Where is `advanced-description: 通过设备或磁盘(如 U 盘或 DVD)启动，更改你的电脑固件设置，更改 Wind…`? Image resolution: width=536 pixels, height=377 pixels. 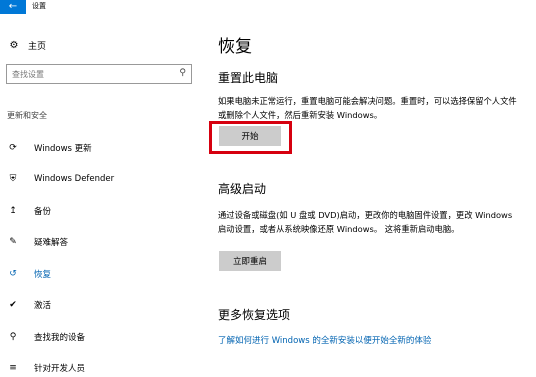
advanced-description: 通过设备或磁盘(如 U 盘或 DVD)启动，更改你的电脑固件设置，更改 Wind… is located at coordinates (365, 222).